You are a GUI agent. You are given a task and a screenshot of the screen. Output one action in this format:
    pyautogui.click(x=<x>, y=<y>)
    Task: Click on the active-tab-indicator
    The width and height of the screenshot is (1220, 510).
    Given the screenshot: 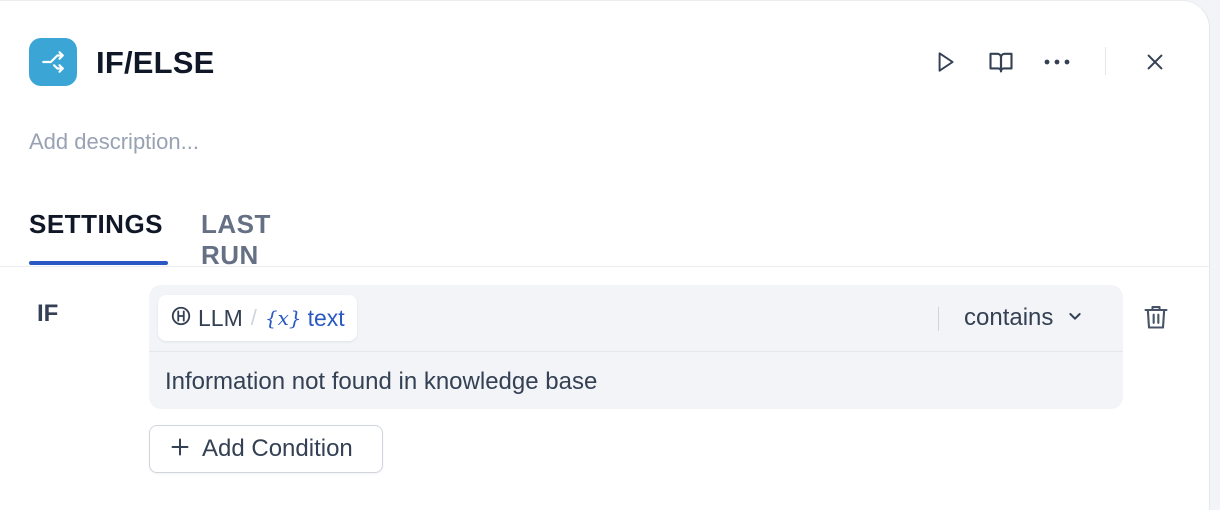 What is the action you would take?
    pyautogui.click(x=98, y=263)
    